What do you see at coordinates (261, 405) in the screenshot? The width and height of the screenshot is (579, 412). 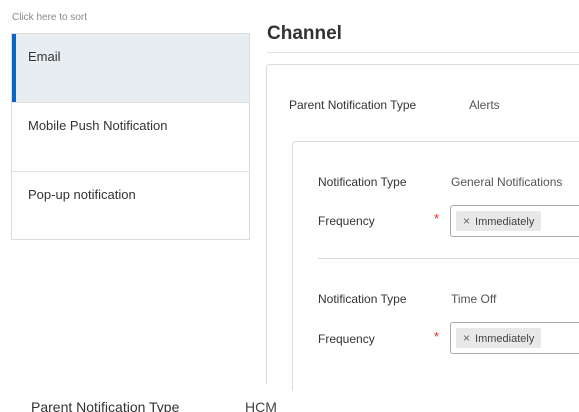 I see `parent-type-value: HCM` at bounding box center [261, 405].